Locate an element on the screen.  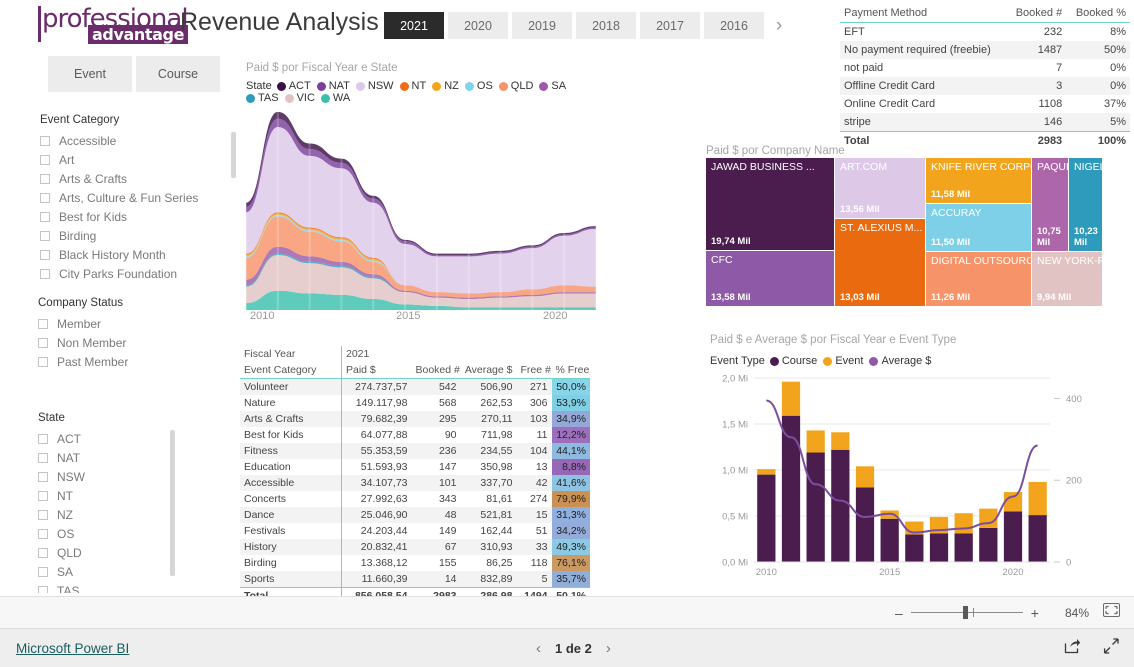
slicer-option-arts-culture-fun-series: Arts, Culture & Fun Series is located at coordinates (137, 197).